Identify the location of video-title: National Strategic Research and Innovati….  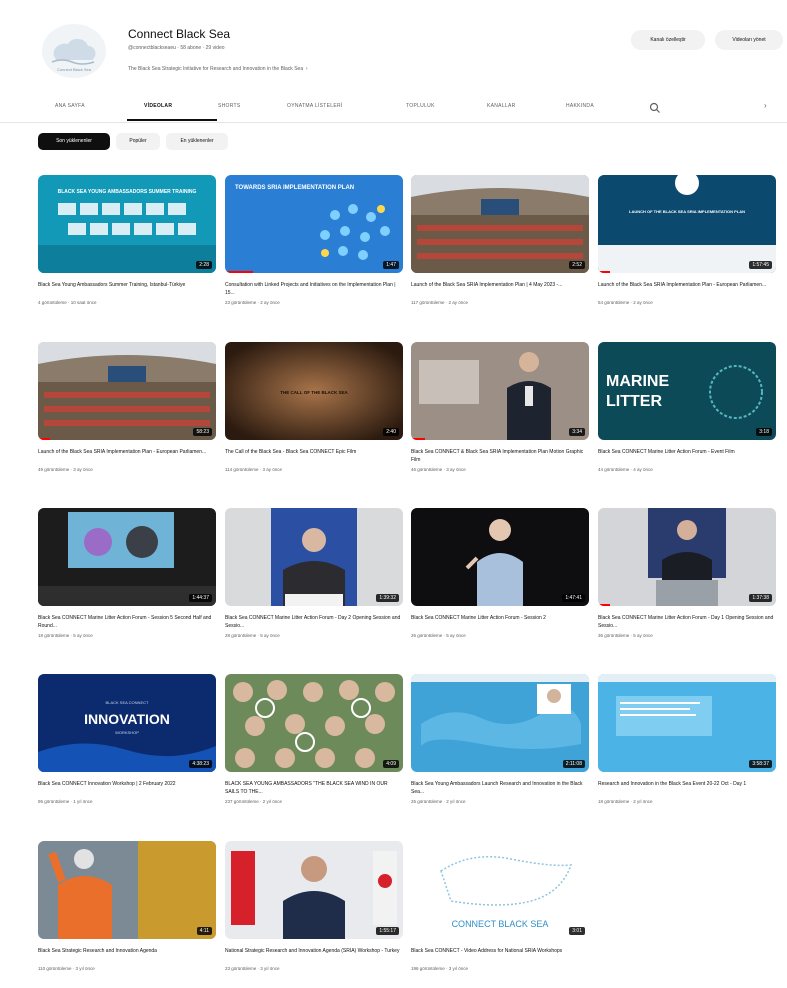
(314, 955).